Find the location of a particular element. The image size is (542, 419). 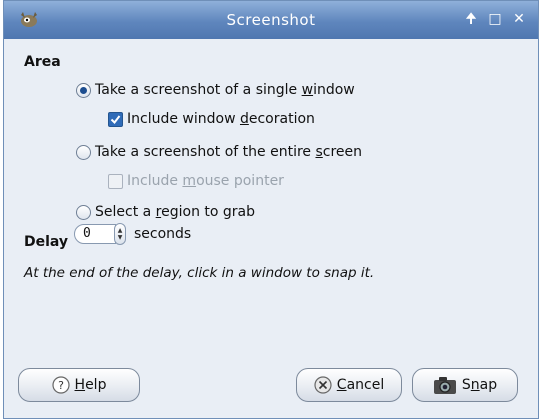

spinner-arrows-icon: ▲ ▼ is located at coordinates (120, 234).